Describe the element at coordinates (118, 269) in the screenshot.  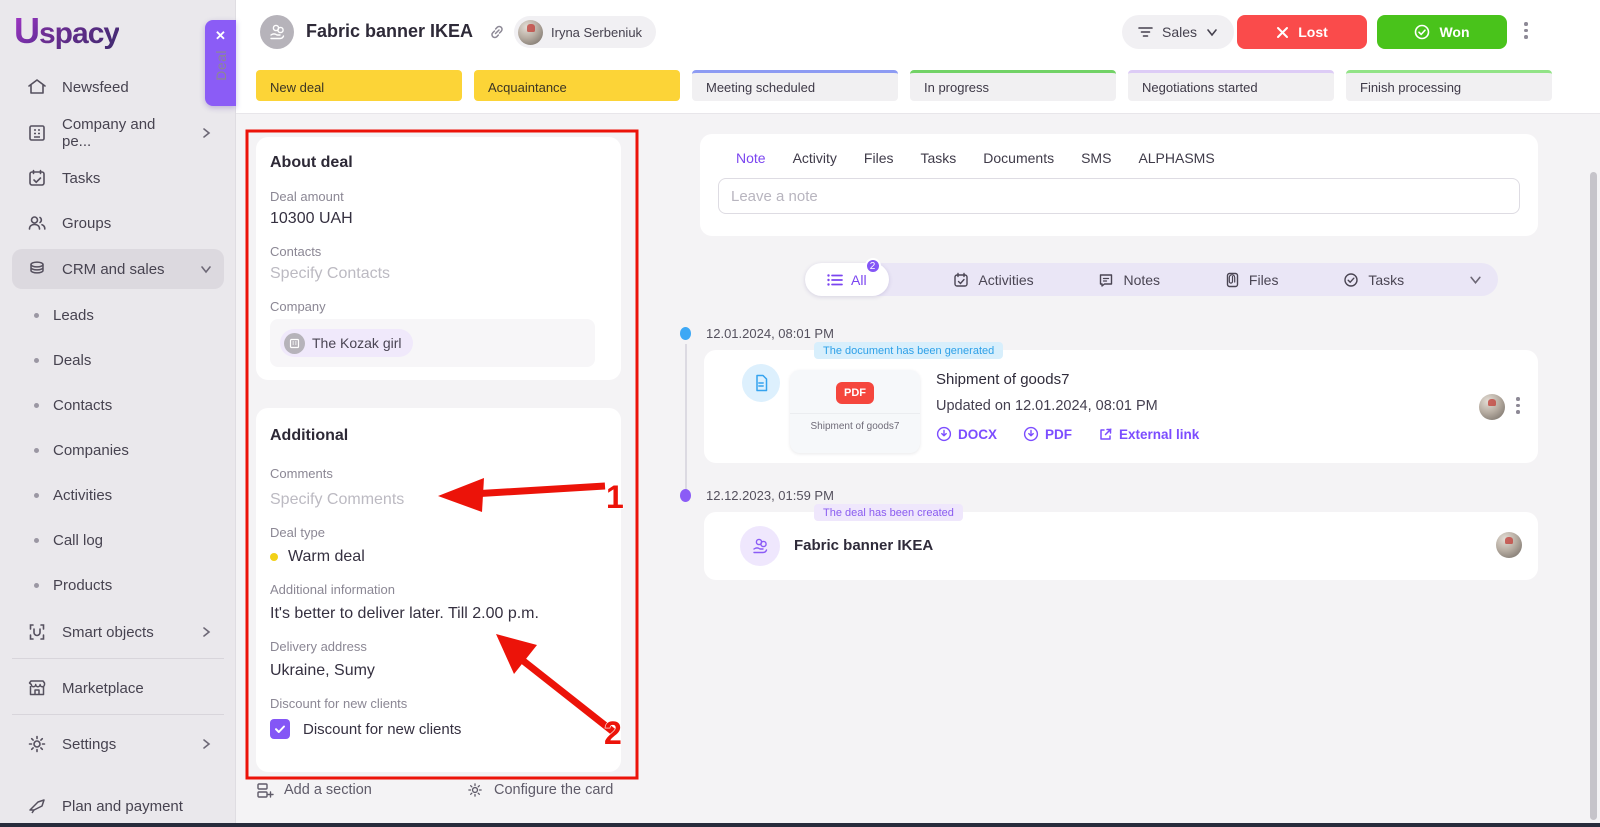
I see `sidebar-item-crm-and-sales: CRM and sales` at that location.